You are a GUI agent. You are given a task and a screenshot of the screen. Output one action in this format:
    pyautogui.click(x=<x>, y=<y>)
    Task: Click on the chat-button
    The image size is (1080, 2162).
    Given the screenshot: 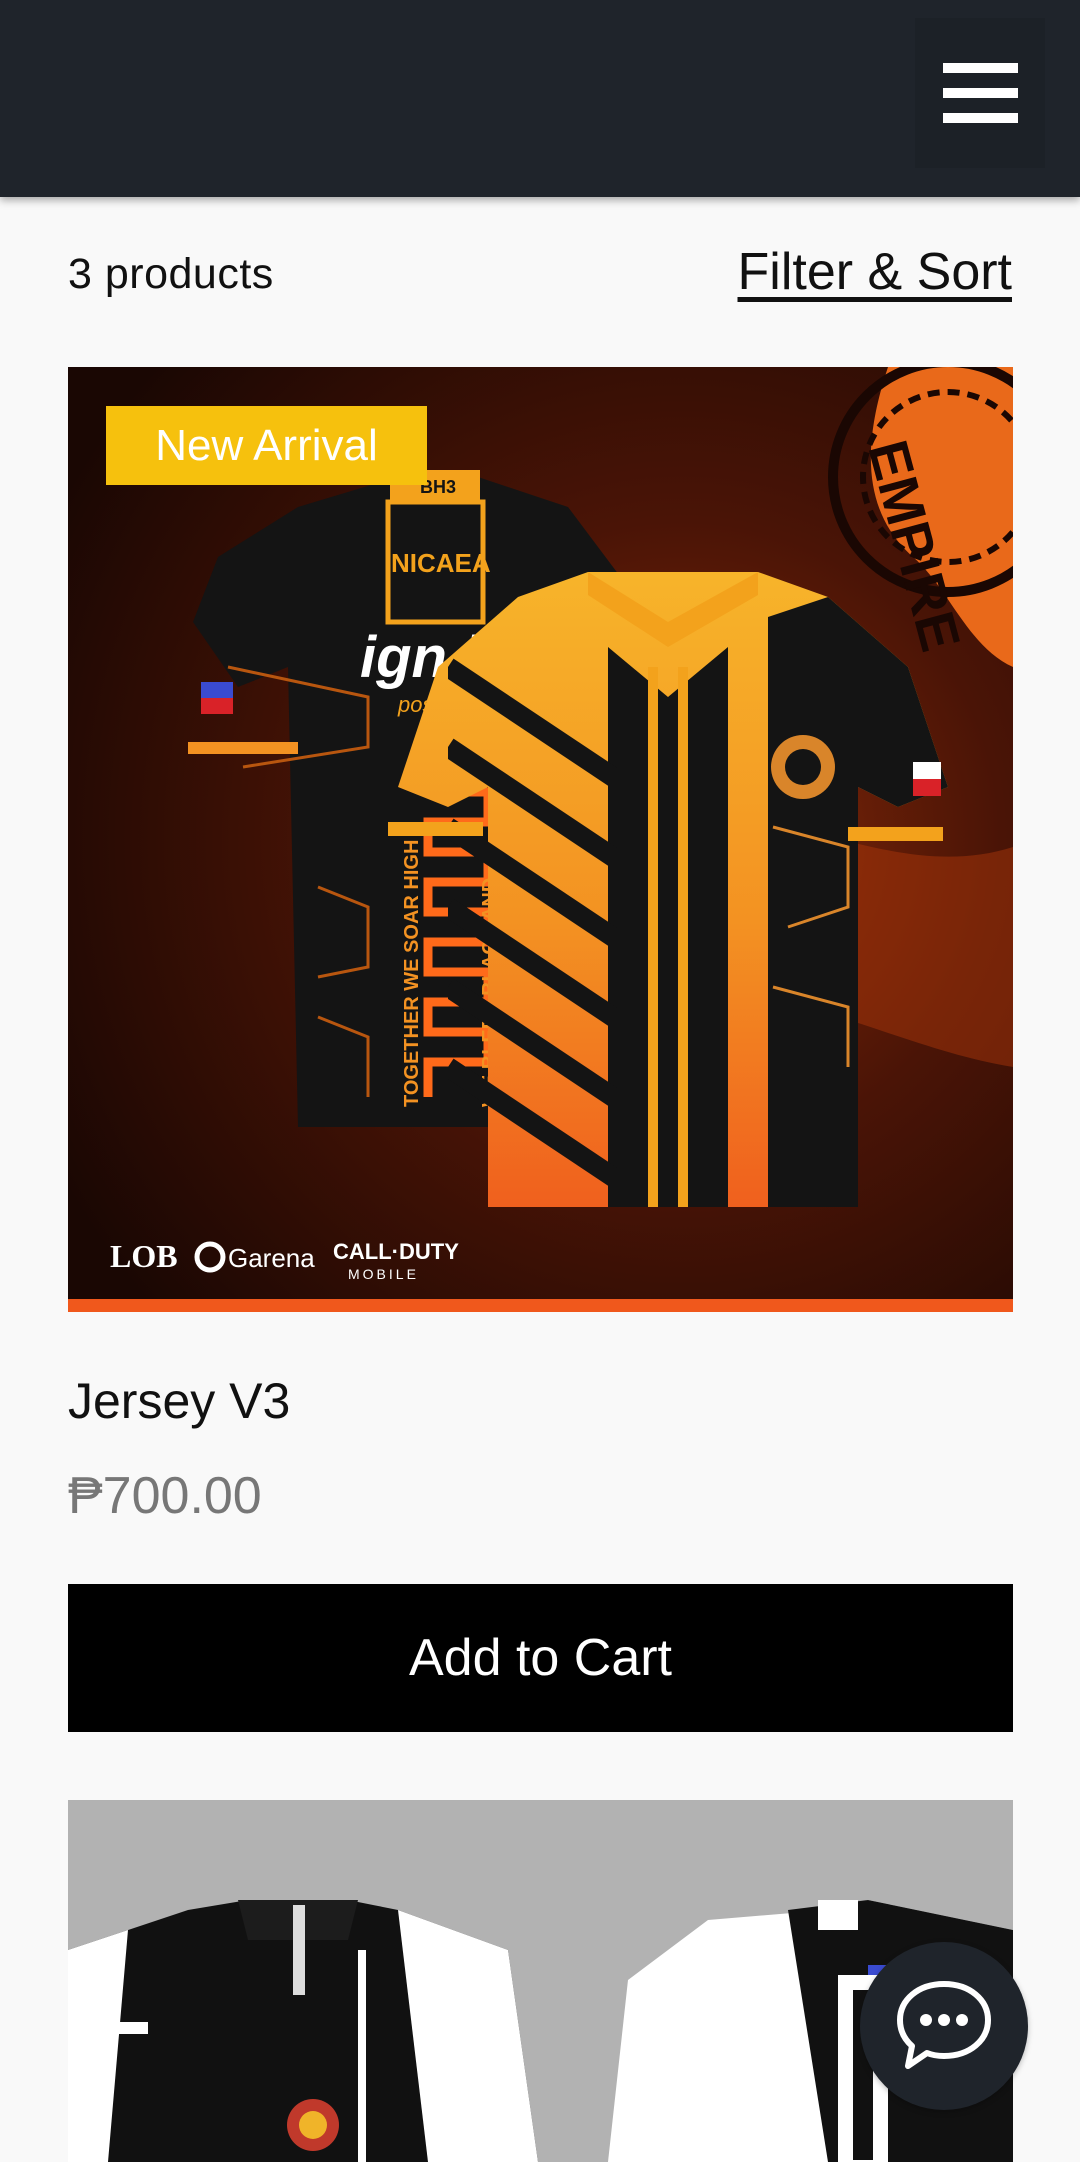 What is the action you would take?
    pyautogui.click(x=944, y=2026)
    